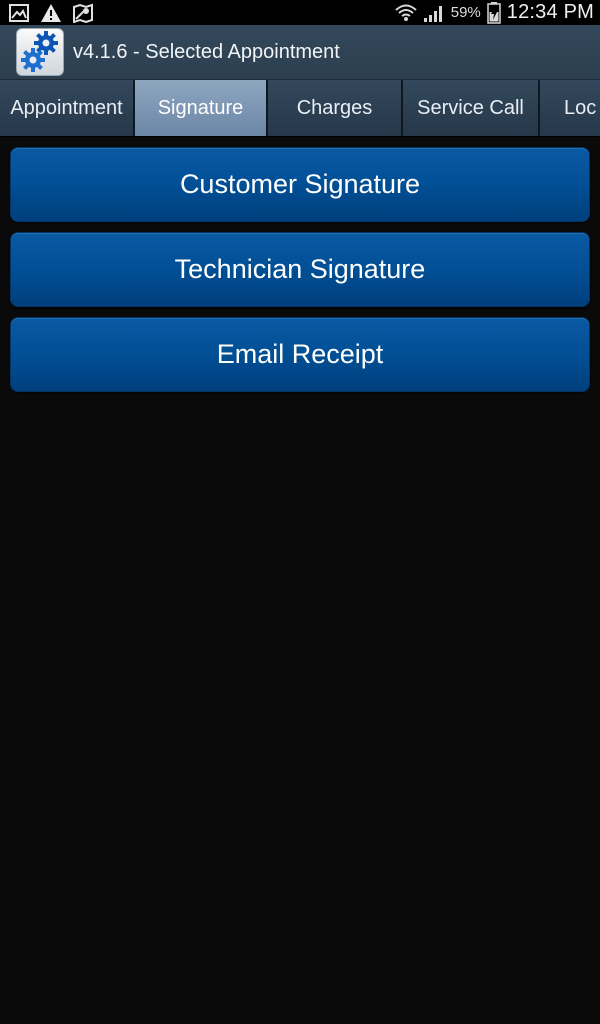 Image resolution: width=600 pixels, height=1024 pixels. I want to click on status-bar: 59% 12:34 PM, so click(300, 12).